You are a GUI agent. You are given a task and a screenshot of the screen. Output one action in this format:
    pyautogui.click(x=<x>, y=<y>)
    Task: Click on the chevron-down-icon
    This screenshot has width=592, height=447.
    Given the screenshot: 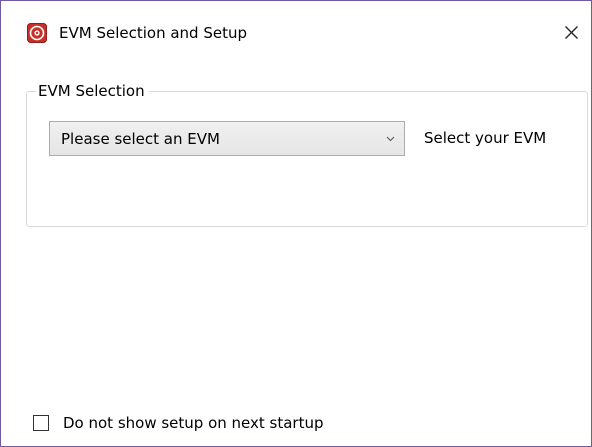 What is the action you would take?
    pyautogui.click(x=390, y=139)
    